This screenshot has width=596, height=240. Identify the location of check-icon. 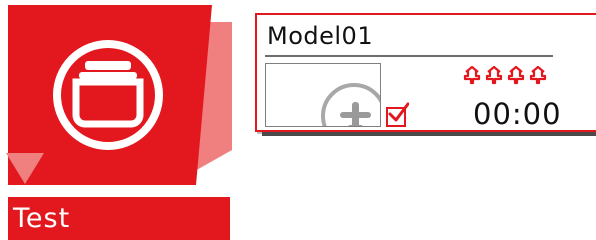
(398, 112).